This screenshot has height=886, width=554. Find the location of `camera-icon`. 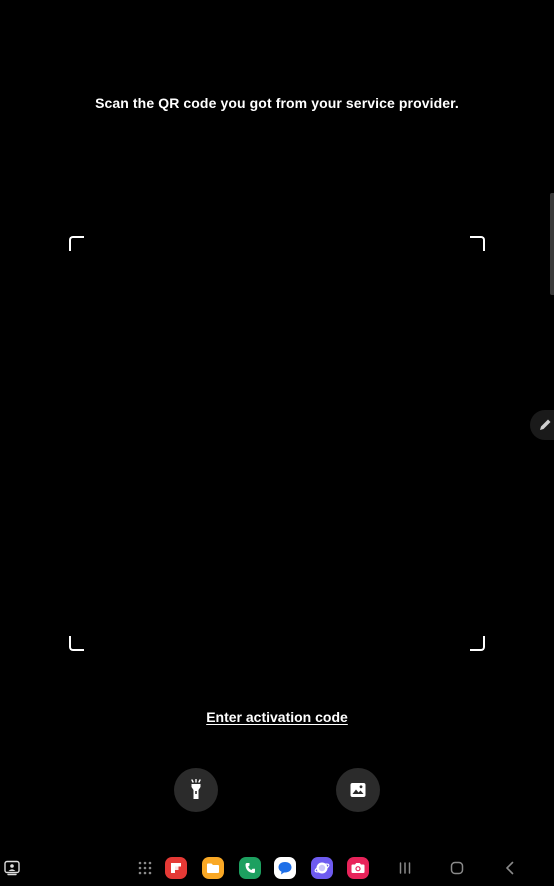

camera-icon is located at coordinates (358, 868).